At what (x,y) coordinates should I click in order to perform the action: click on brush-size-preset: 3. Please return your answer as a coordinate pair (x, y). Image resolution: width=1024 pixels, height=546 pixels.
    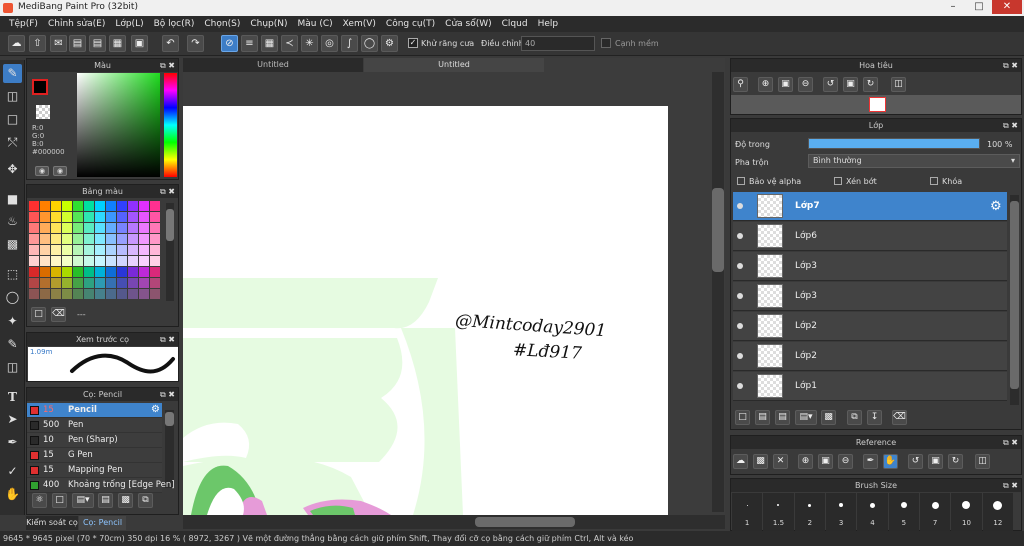
    Looking at the image, I should click on (841, 512).